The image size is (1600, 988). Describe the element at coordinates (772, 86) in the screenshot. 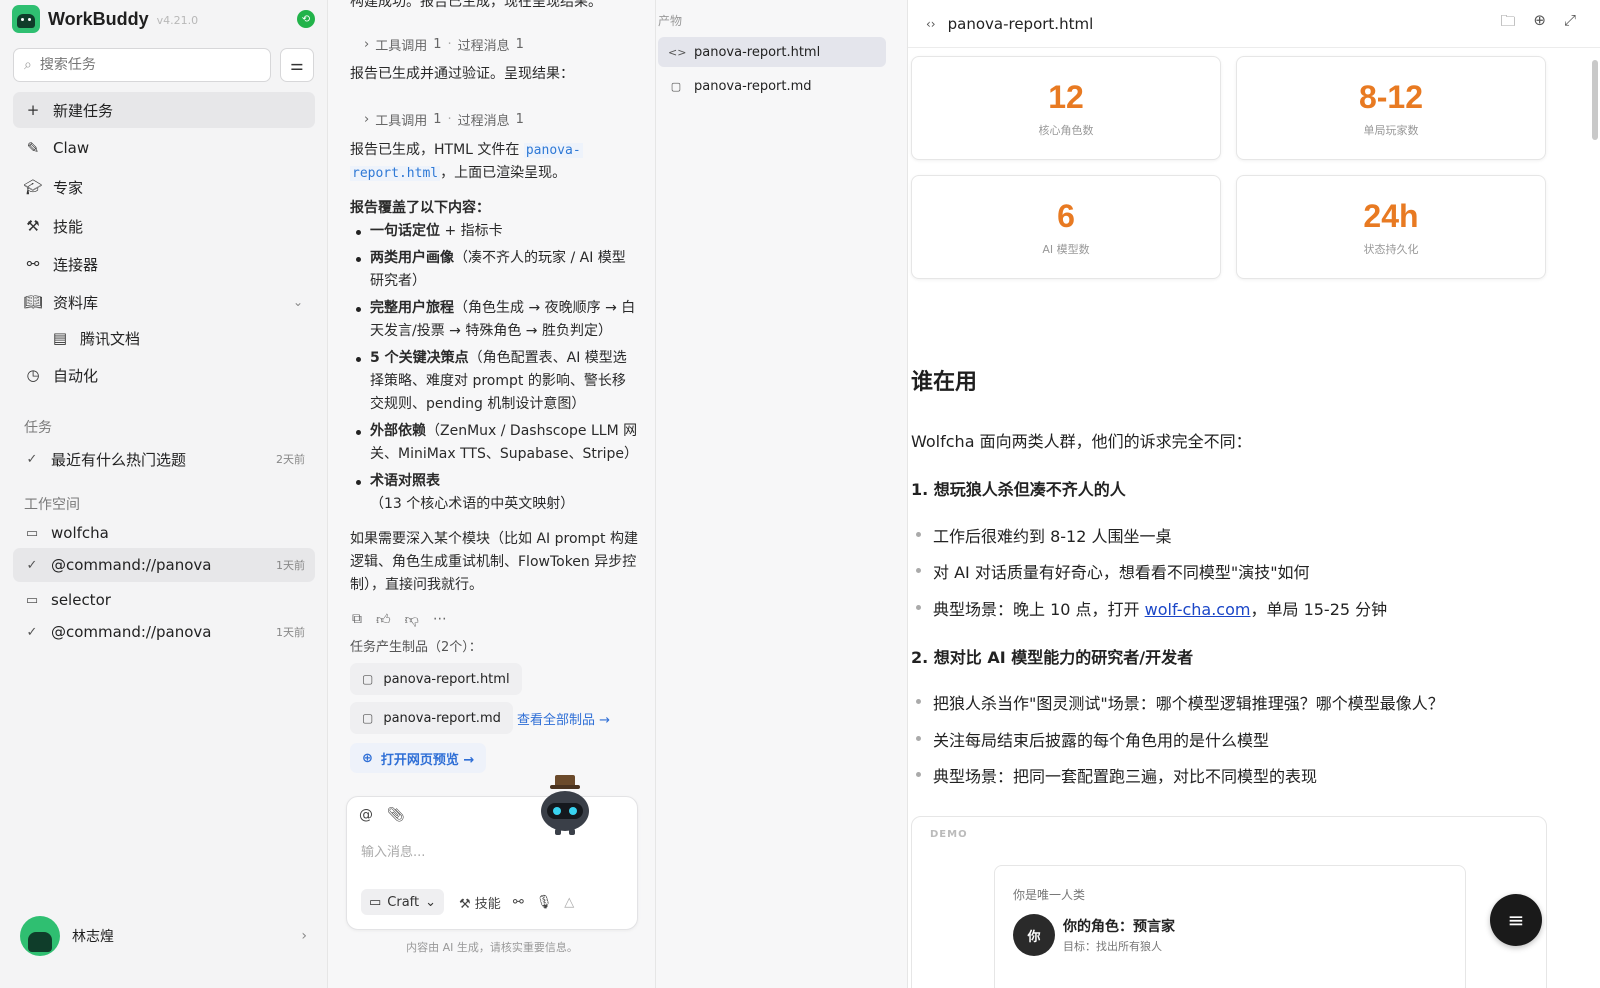

I see `artifact-item-md: ▢ panova-report.md` at that location.